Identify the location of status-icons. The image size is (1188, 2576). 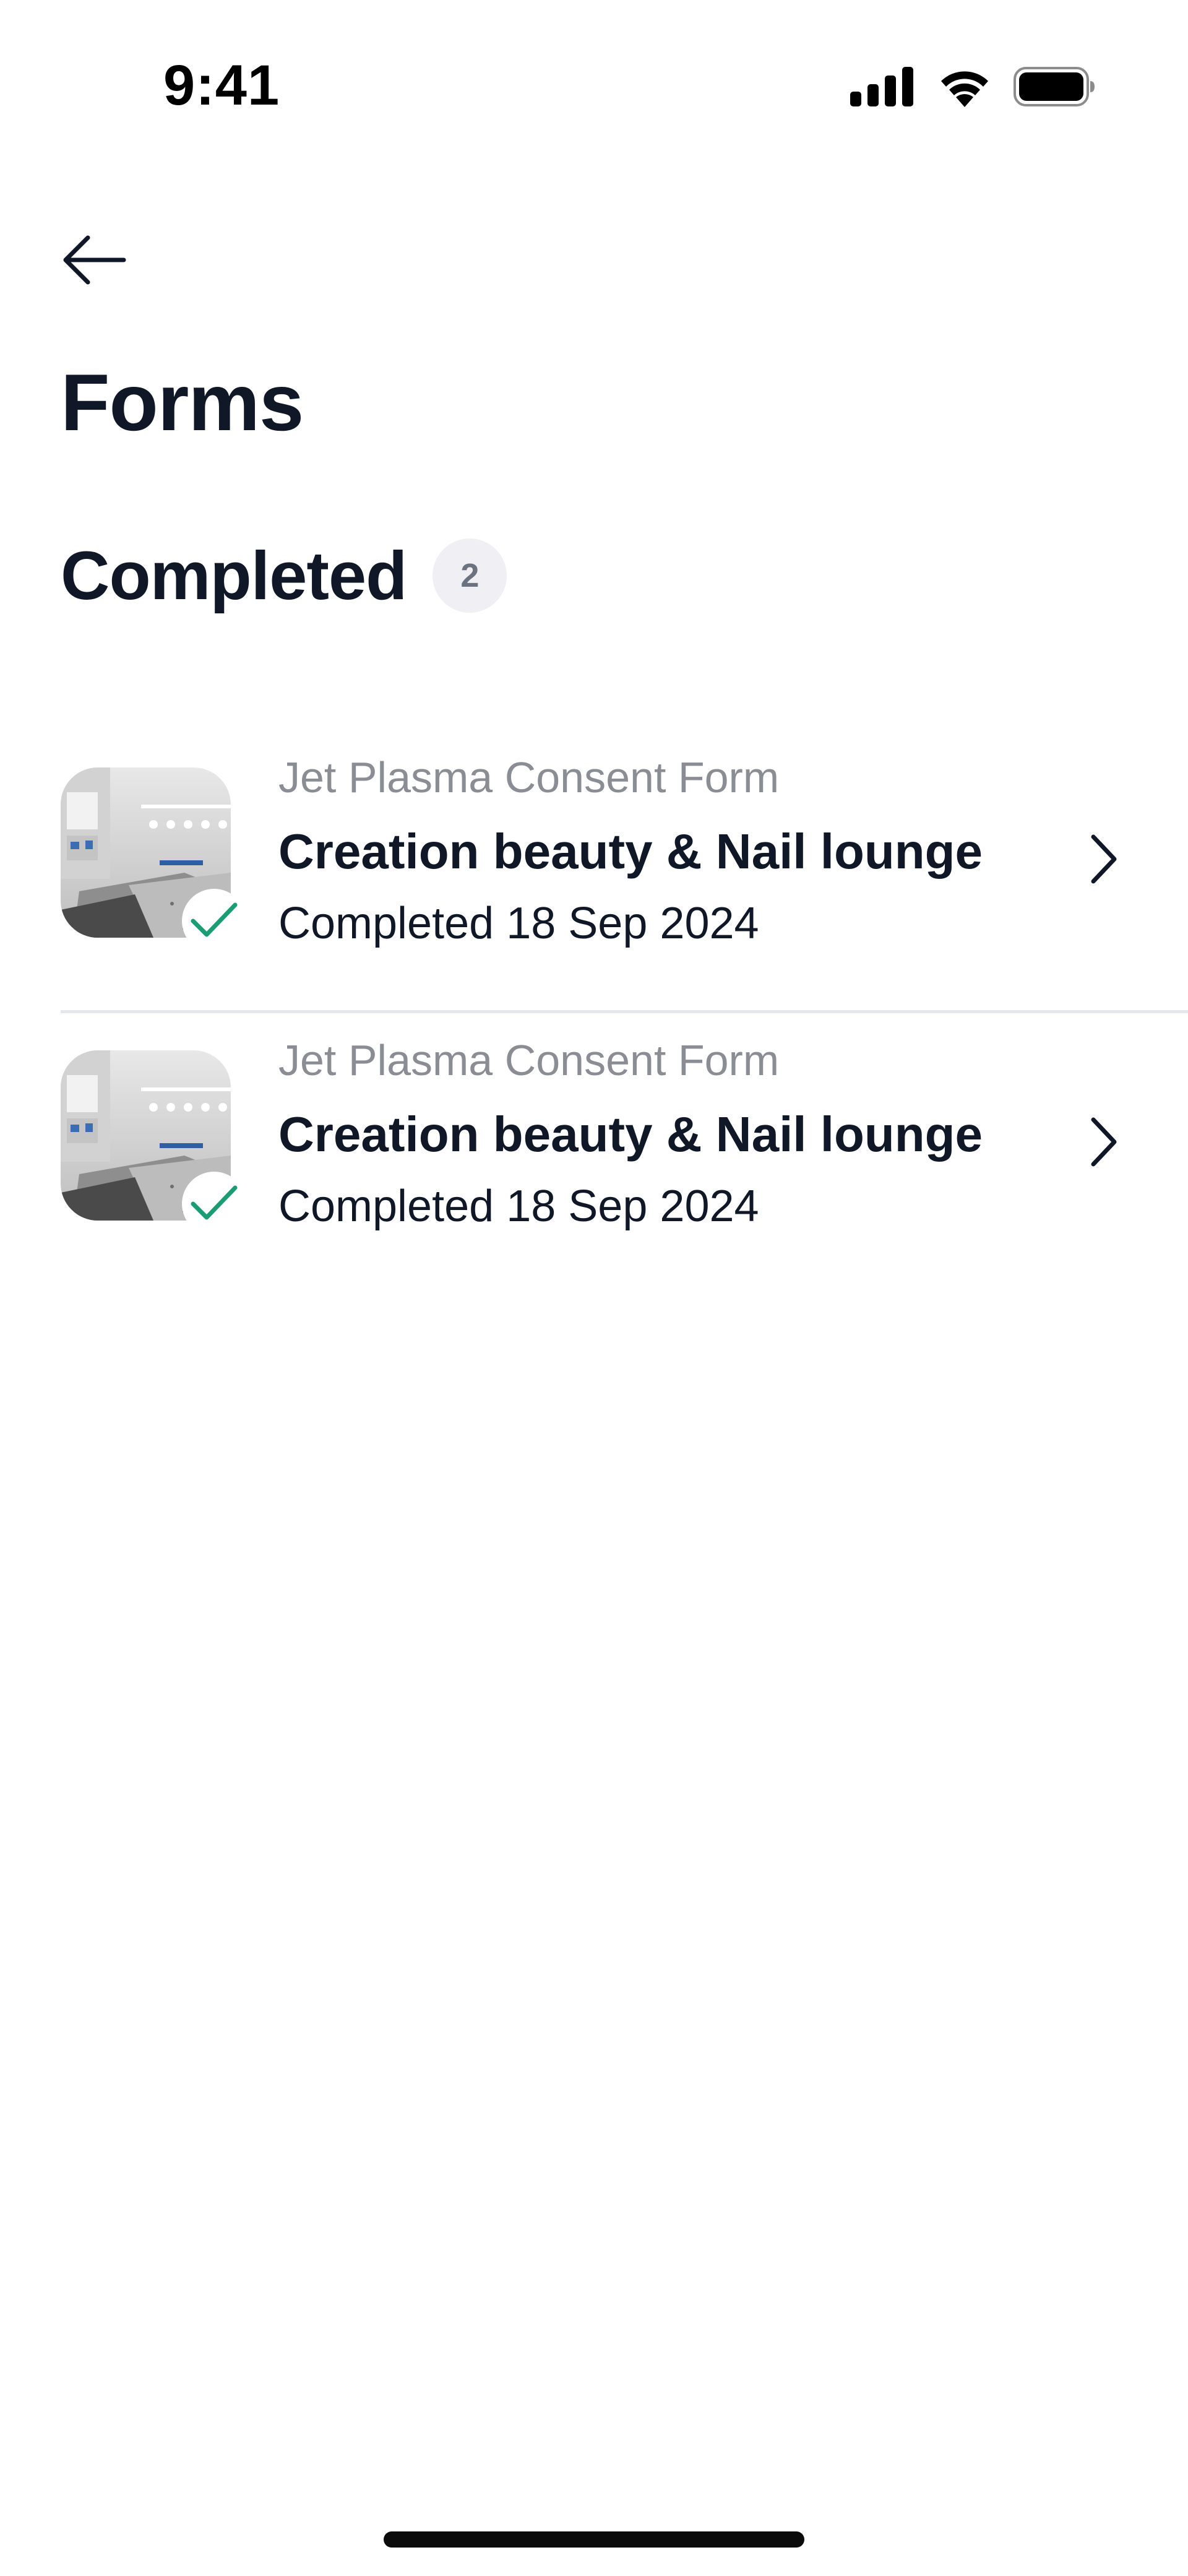
(972, 86).